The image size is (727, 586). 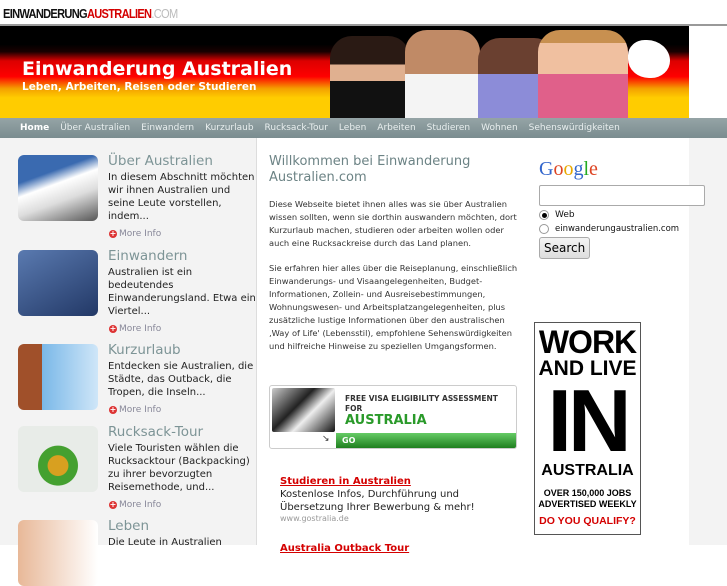 What do you see at coordinates (119, 13) in the screenshot?
I see `logo-part: AUSTRALIEN` at bounding box center [119, 13].